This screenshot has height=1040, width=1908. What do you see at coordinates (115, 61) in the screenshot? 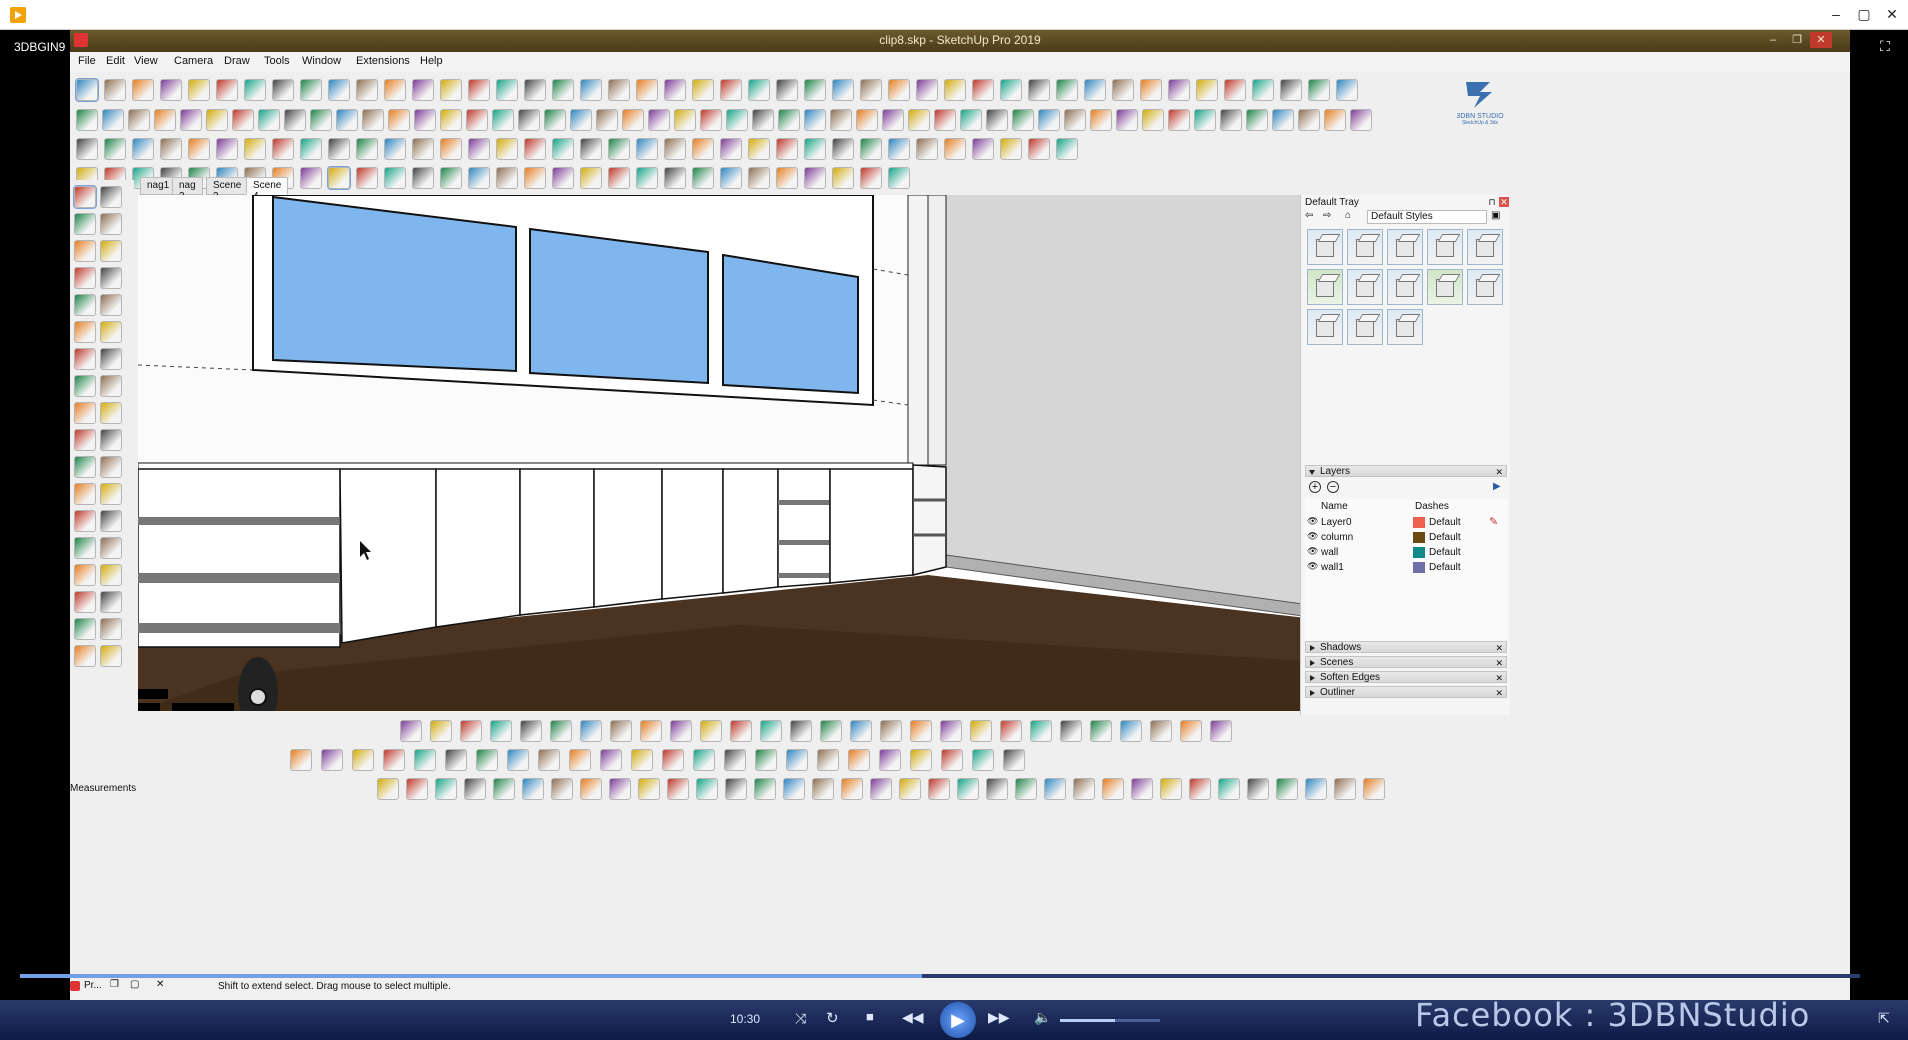
I see `menu-edit: Edit` at bounding box center [115, 61].